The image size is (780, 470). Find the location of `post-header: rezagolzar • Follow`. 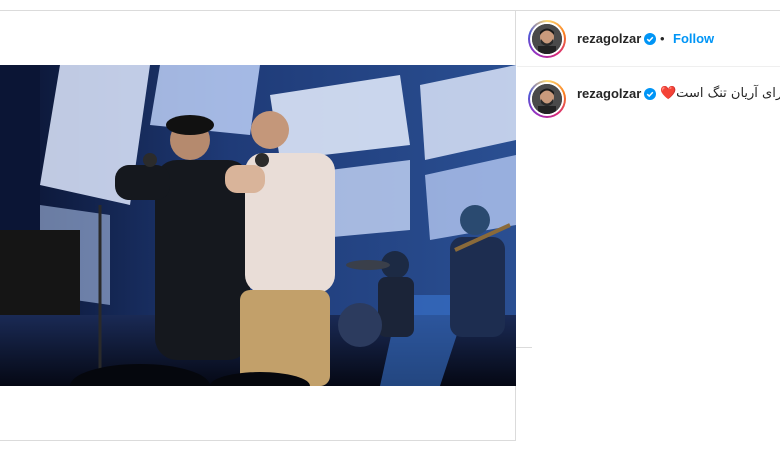

post-header: rezagolzar • Follow is located at coordinates (648, 39).